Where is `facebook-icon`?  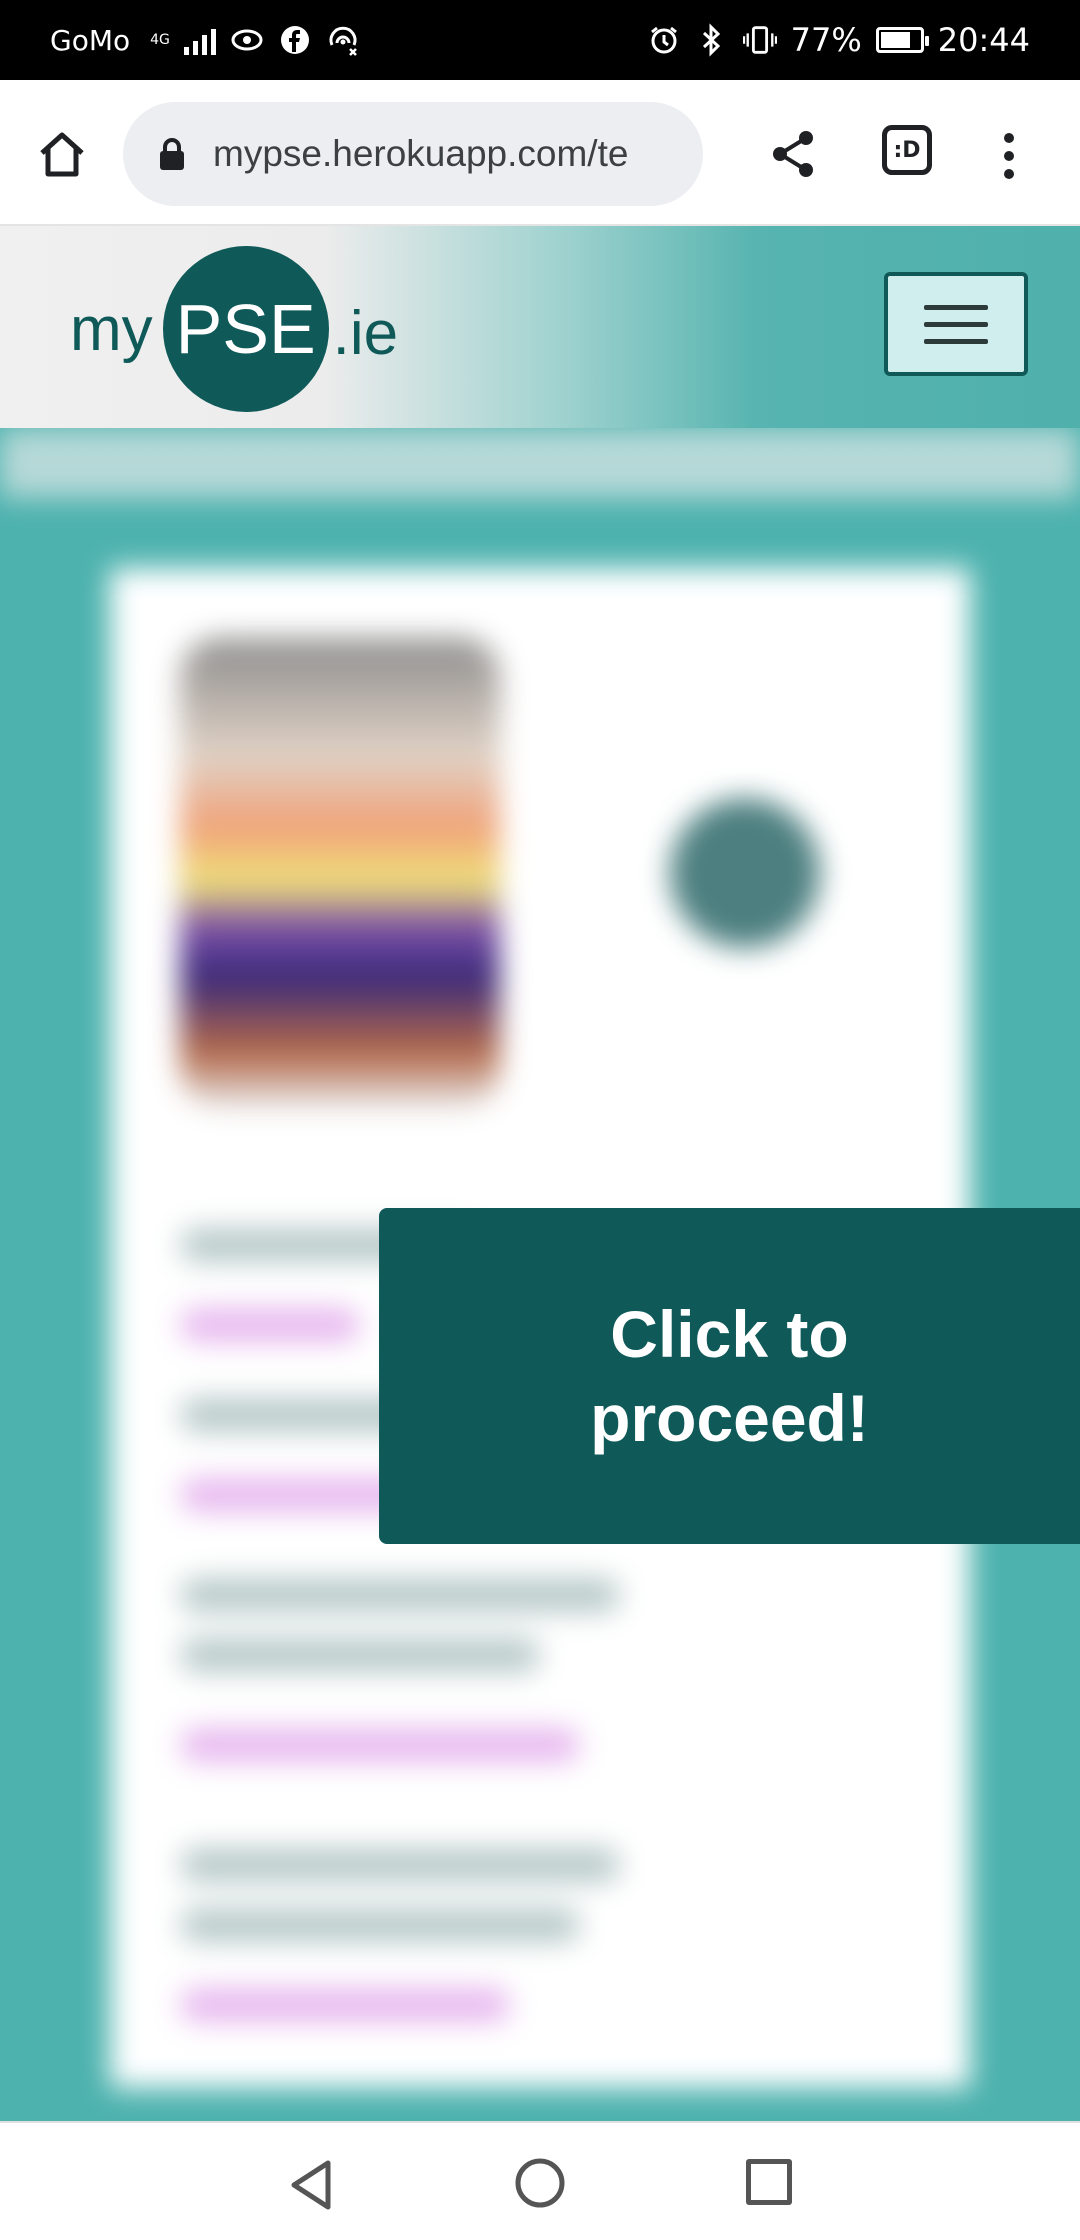
facebook-icon is located at coordinates (295, 40).